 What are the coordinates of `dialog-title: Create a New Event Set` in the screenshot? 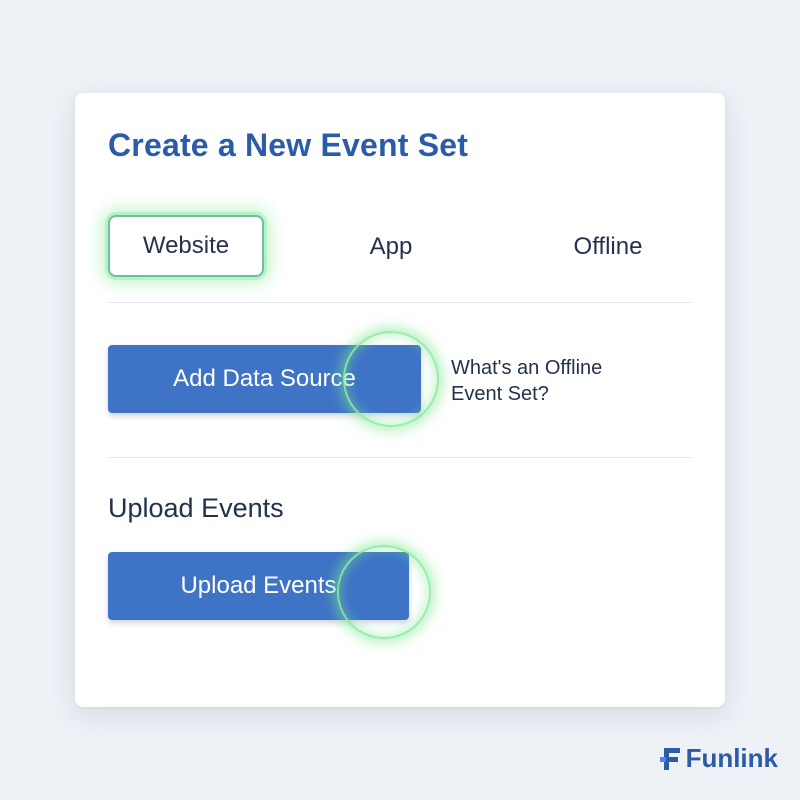 It's located at (288, 145).